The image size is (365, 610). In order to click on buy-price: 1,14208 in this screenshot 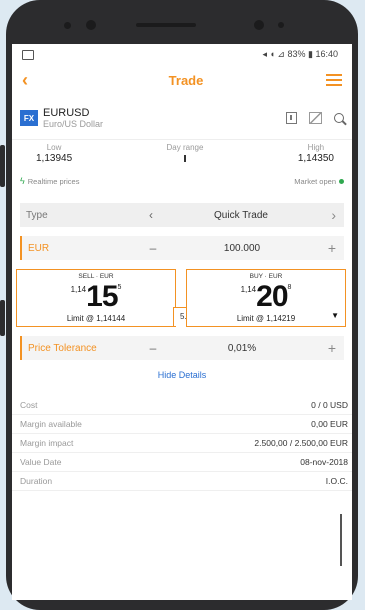, I will do `click(266, 296)`.